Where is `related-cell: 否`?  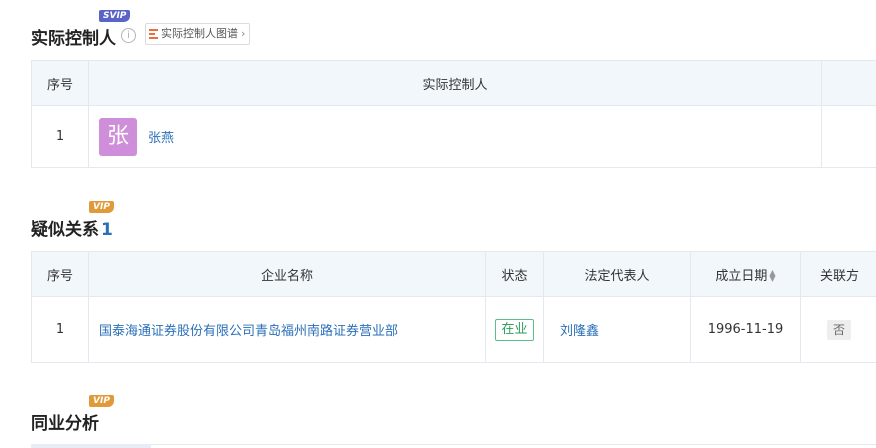 related-cell: 否 is located at coordinates (838, 329).